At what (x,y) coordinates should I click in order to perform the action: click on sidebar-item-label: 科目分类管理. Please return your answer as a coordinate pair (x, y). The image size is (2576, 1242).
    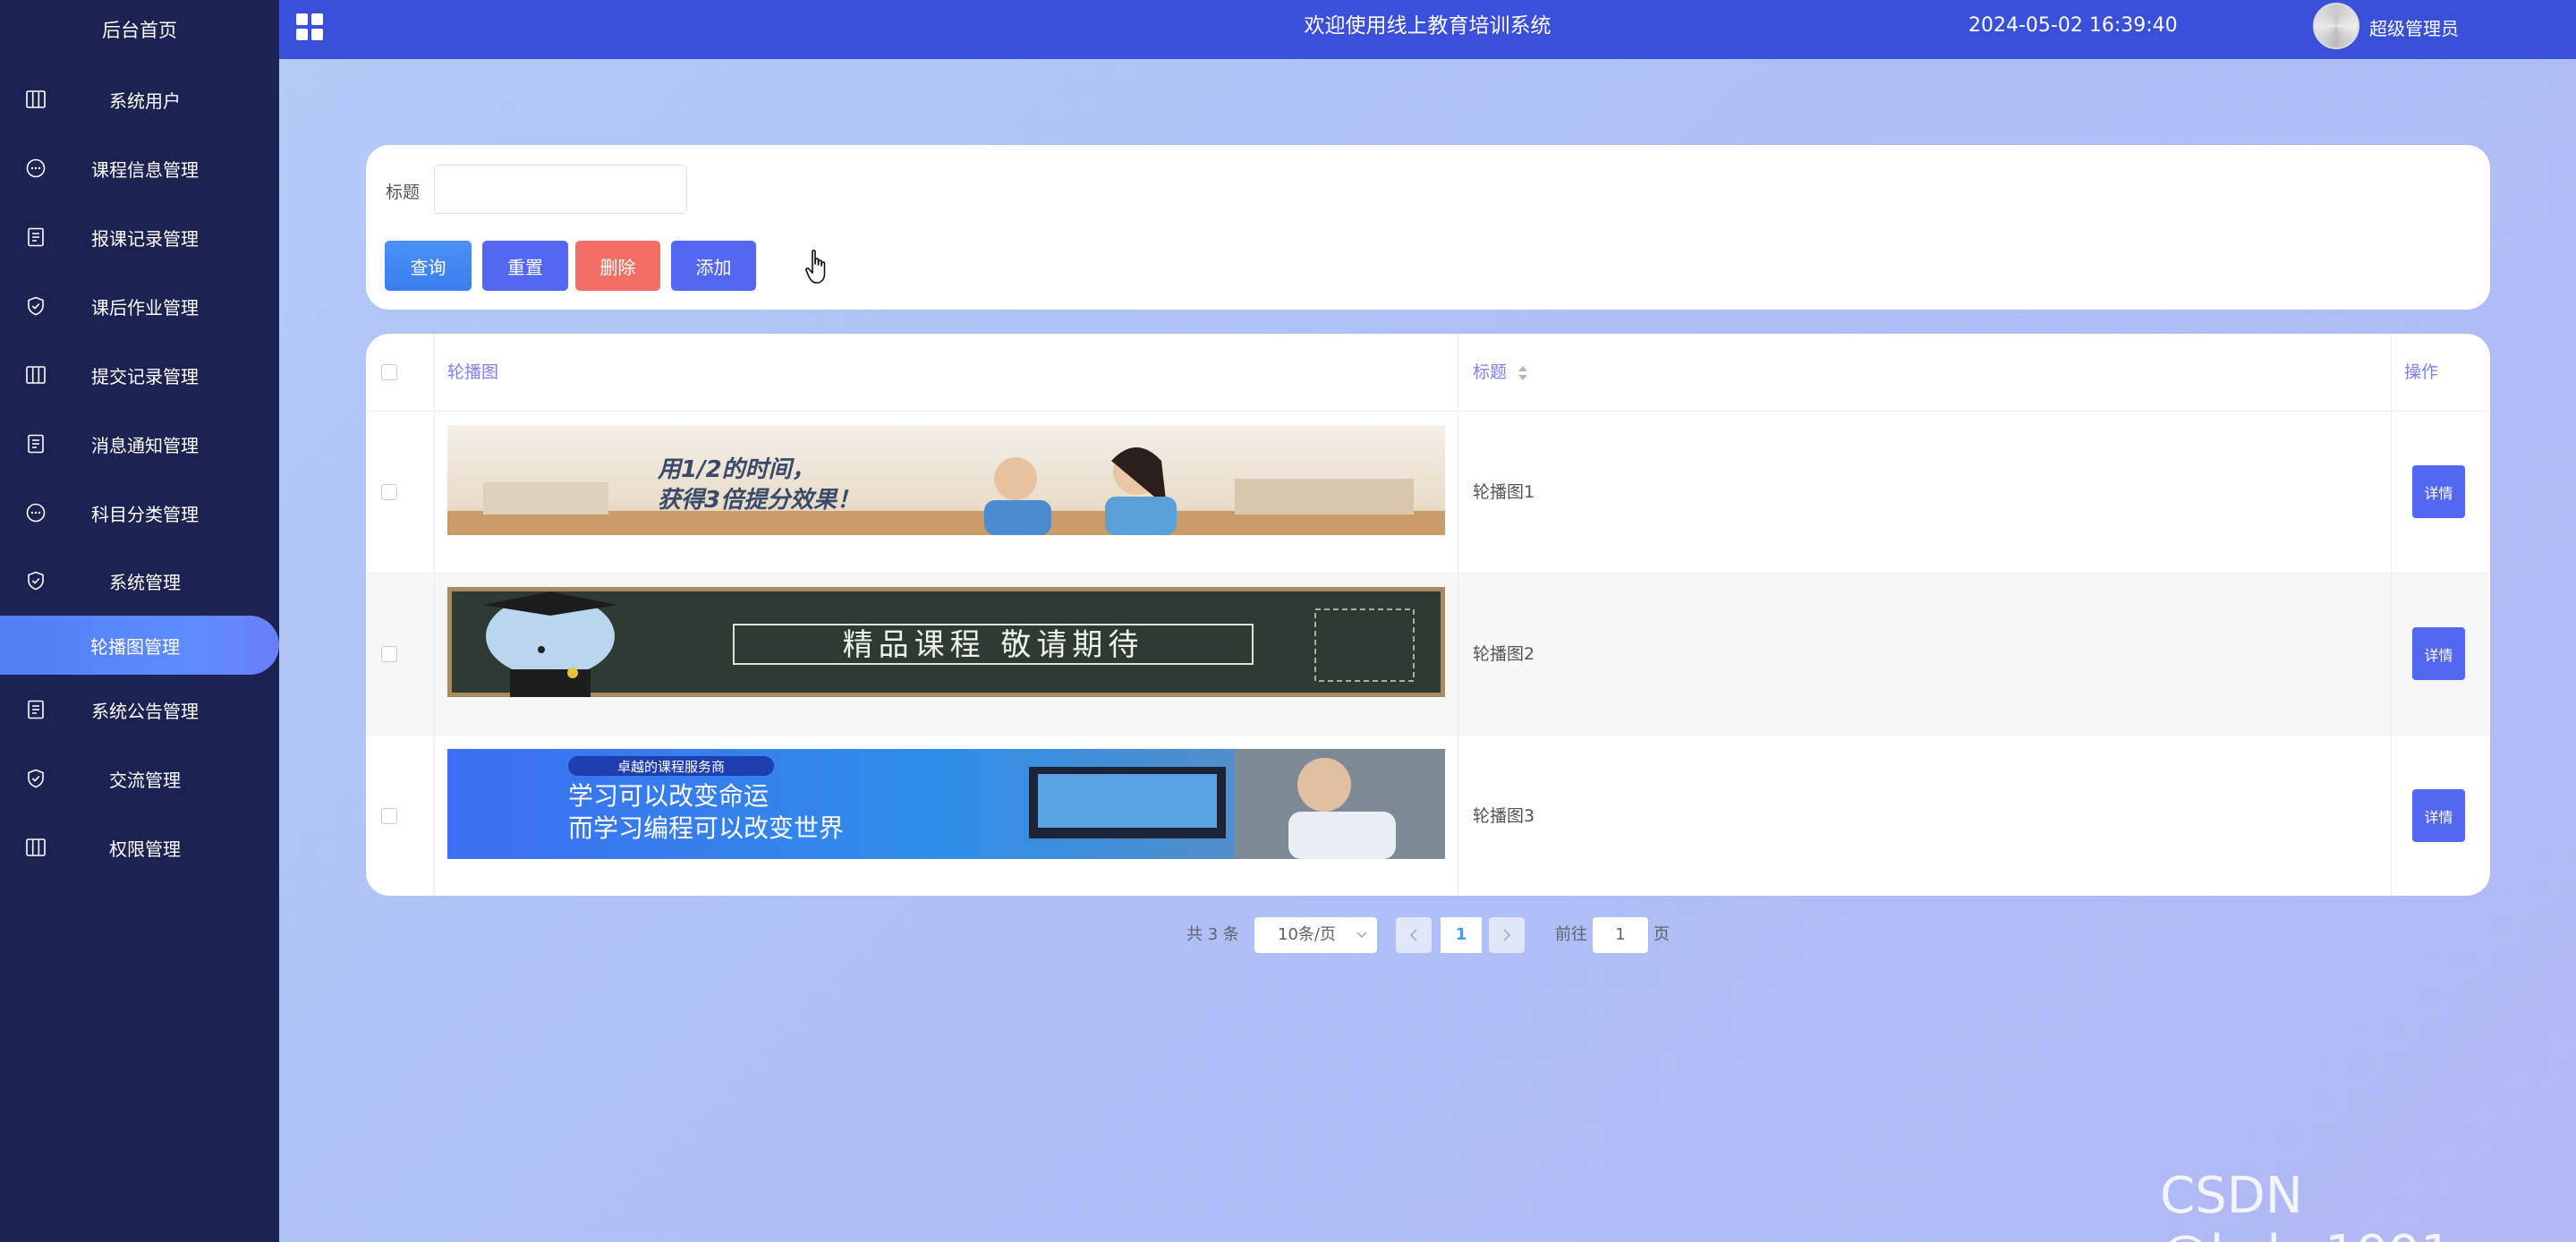
    Looking at the image, I should click on (145, 514).